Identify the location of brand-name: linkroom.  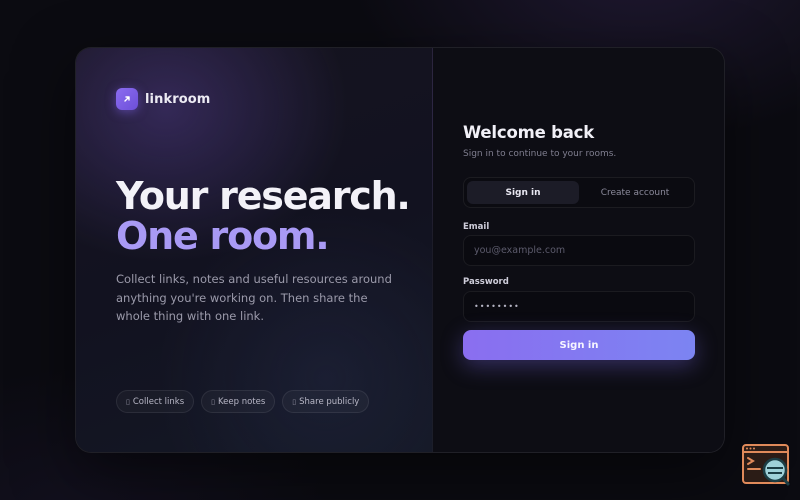
(178, 99).